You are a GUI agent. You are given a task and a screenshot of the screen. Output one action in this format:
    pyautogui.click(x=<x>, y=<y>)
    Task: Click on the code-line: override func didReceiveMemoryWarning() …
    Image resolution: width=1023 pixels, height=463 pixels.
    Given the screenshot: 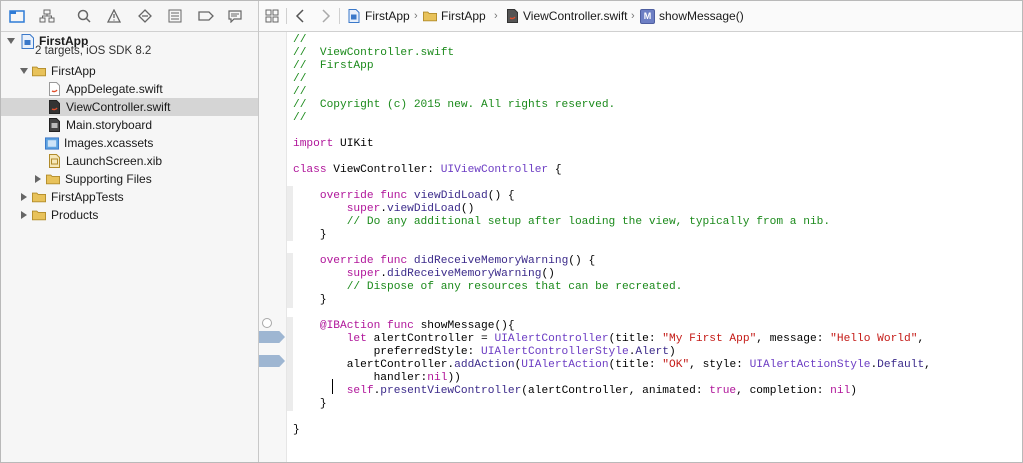 What is the action you would take?
    pyautogui.click(x=457, y=261)
    